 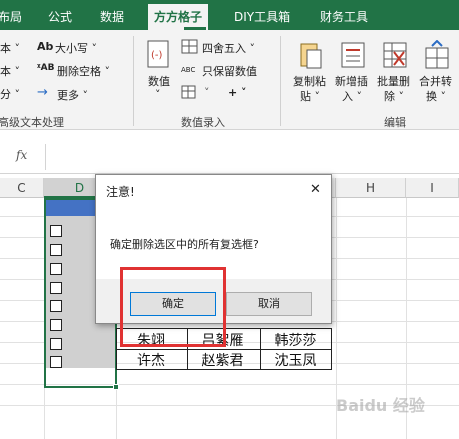 I want to click on tab-data: 数据, so click(x=112, y=16).